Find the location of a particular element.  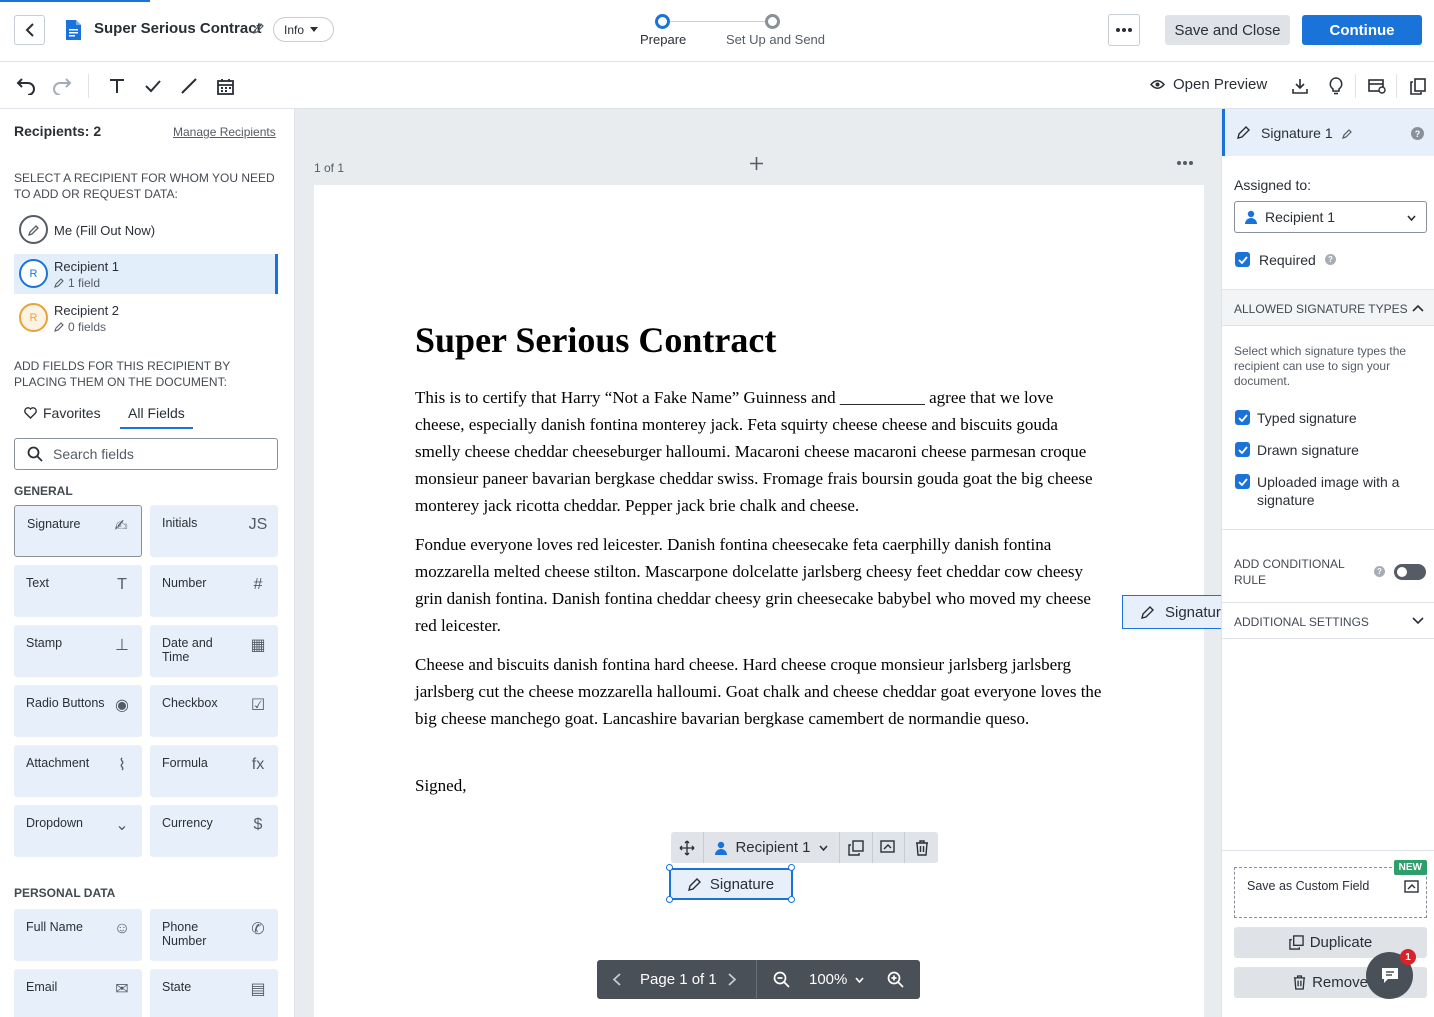

step-setup-indicator is located at coordinates (772, 21).